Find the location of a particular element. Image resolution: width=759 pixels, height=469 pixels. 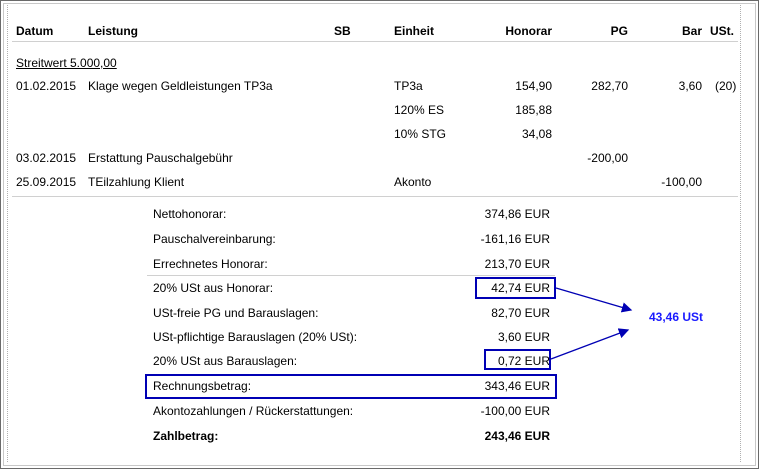

ust-total-annotation: 43,46 USt is located at coordinates (676, 317).